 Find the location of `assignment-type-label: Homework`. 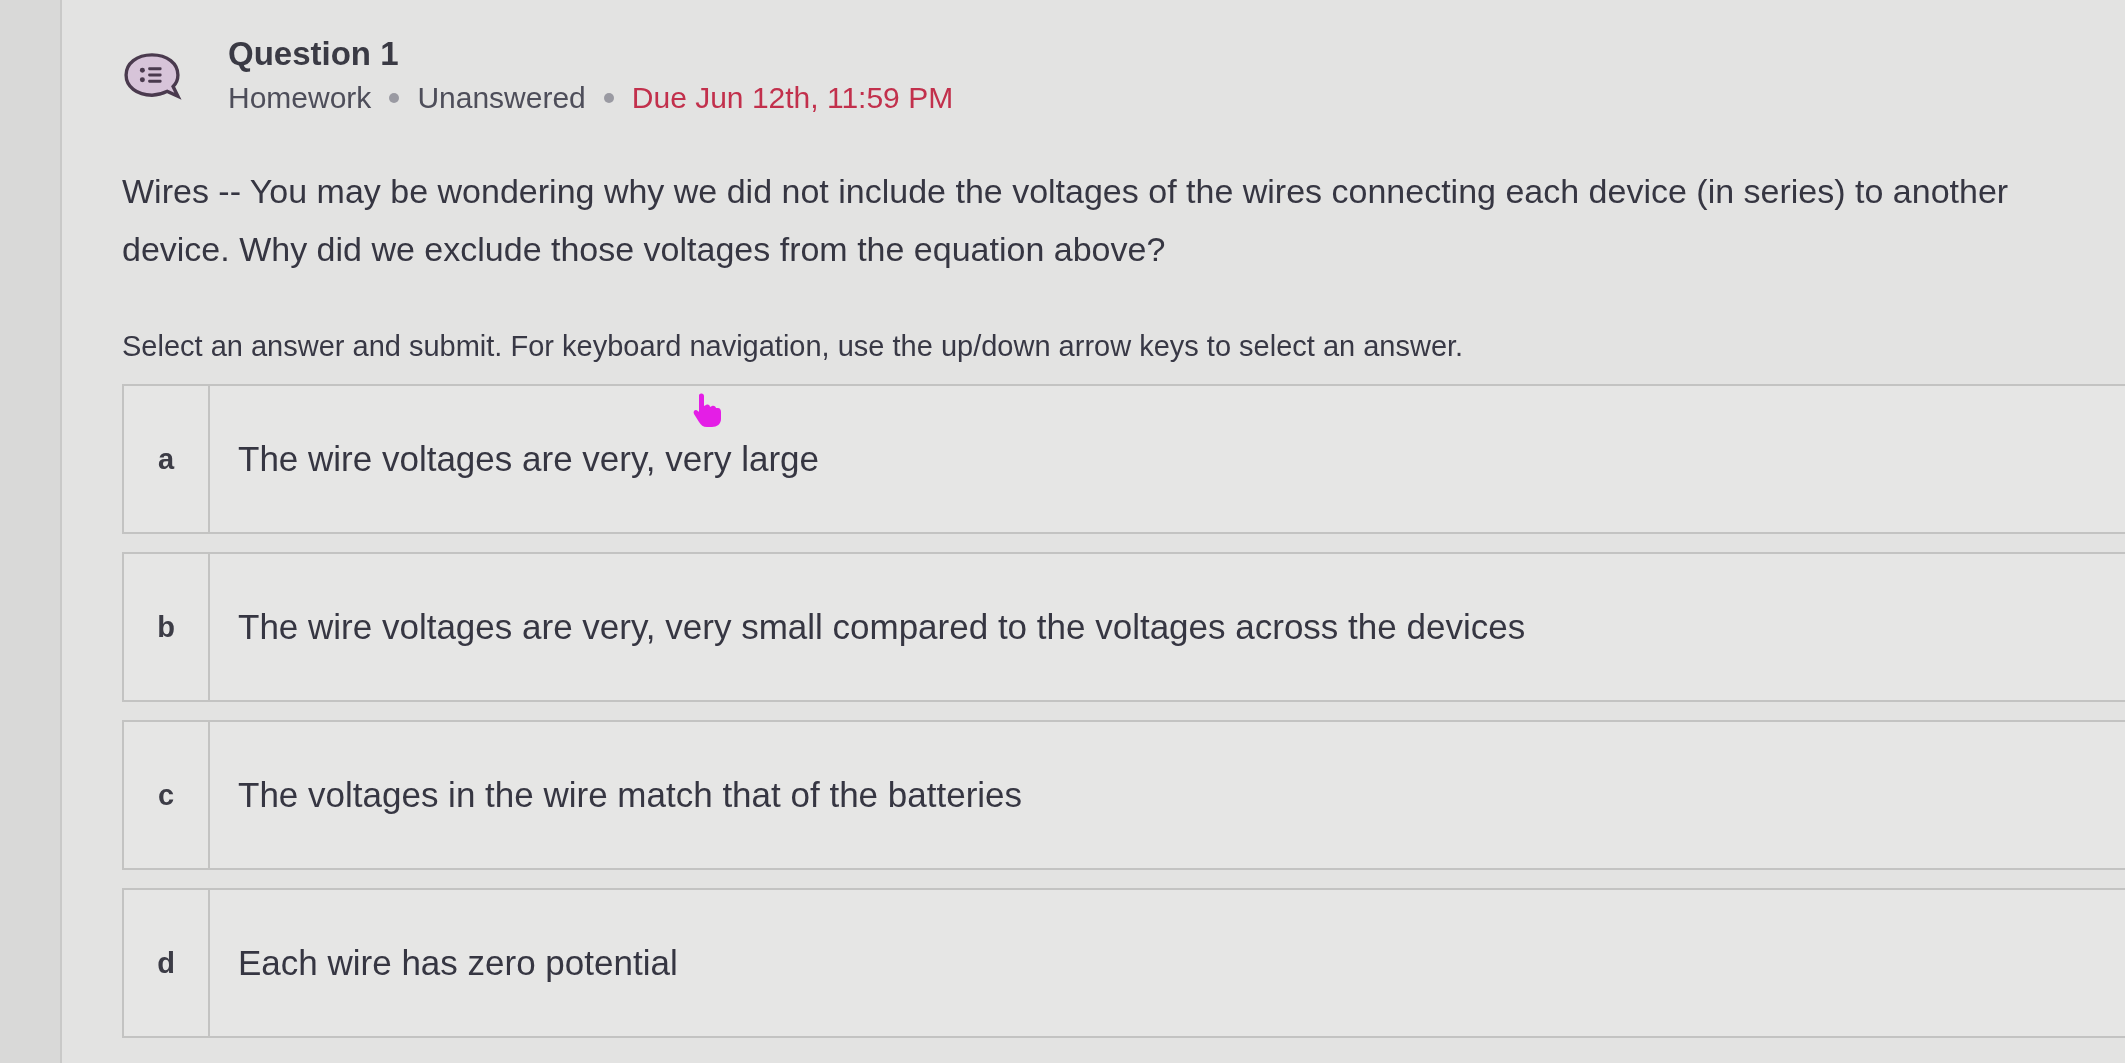

assignment-type-label: Homework is located at coordinates (300, 98).